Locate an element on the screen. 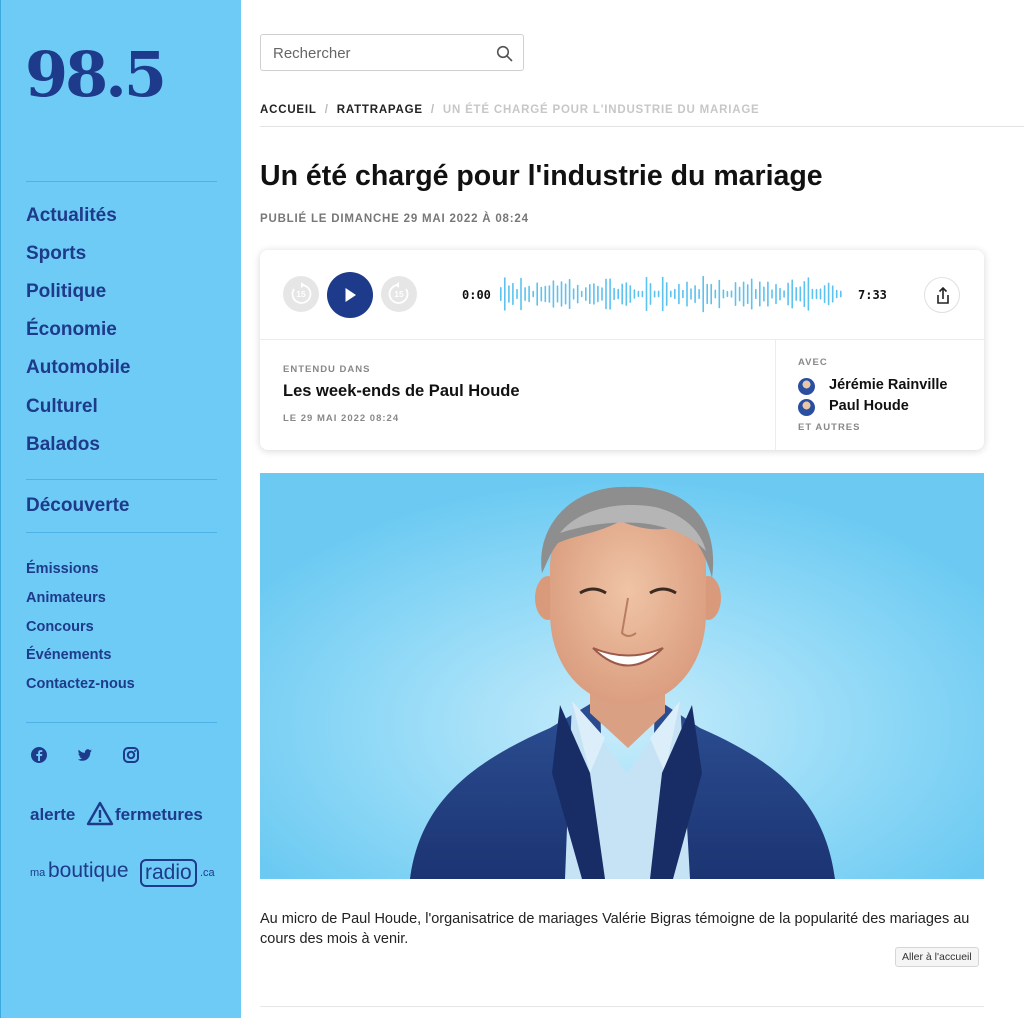 This screenshot has width=1024, height=1018. breadcrumb-section: RATTRAPAGE is located at coordinates (380, 110).